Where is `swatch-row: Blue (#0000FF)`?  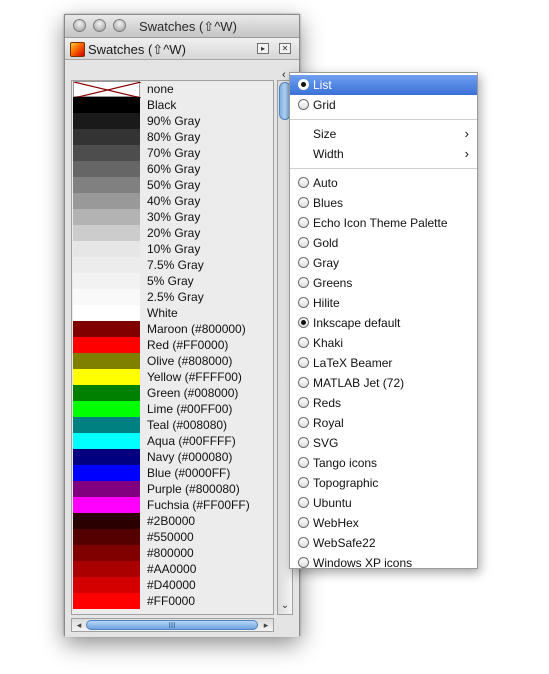 swatch-row: Blue (#0000FF) is located at coordinates (172, 473).